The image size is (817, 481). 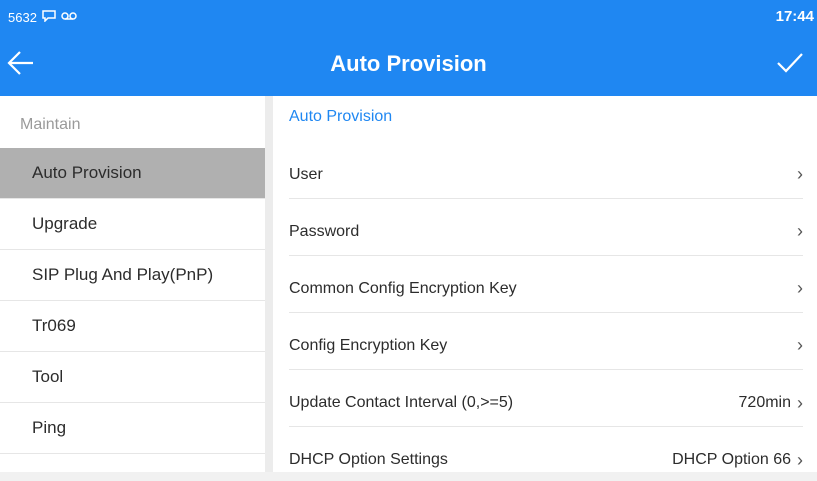 I want to click on clock: 17:44, so click(x=794, y=16).